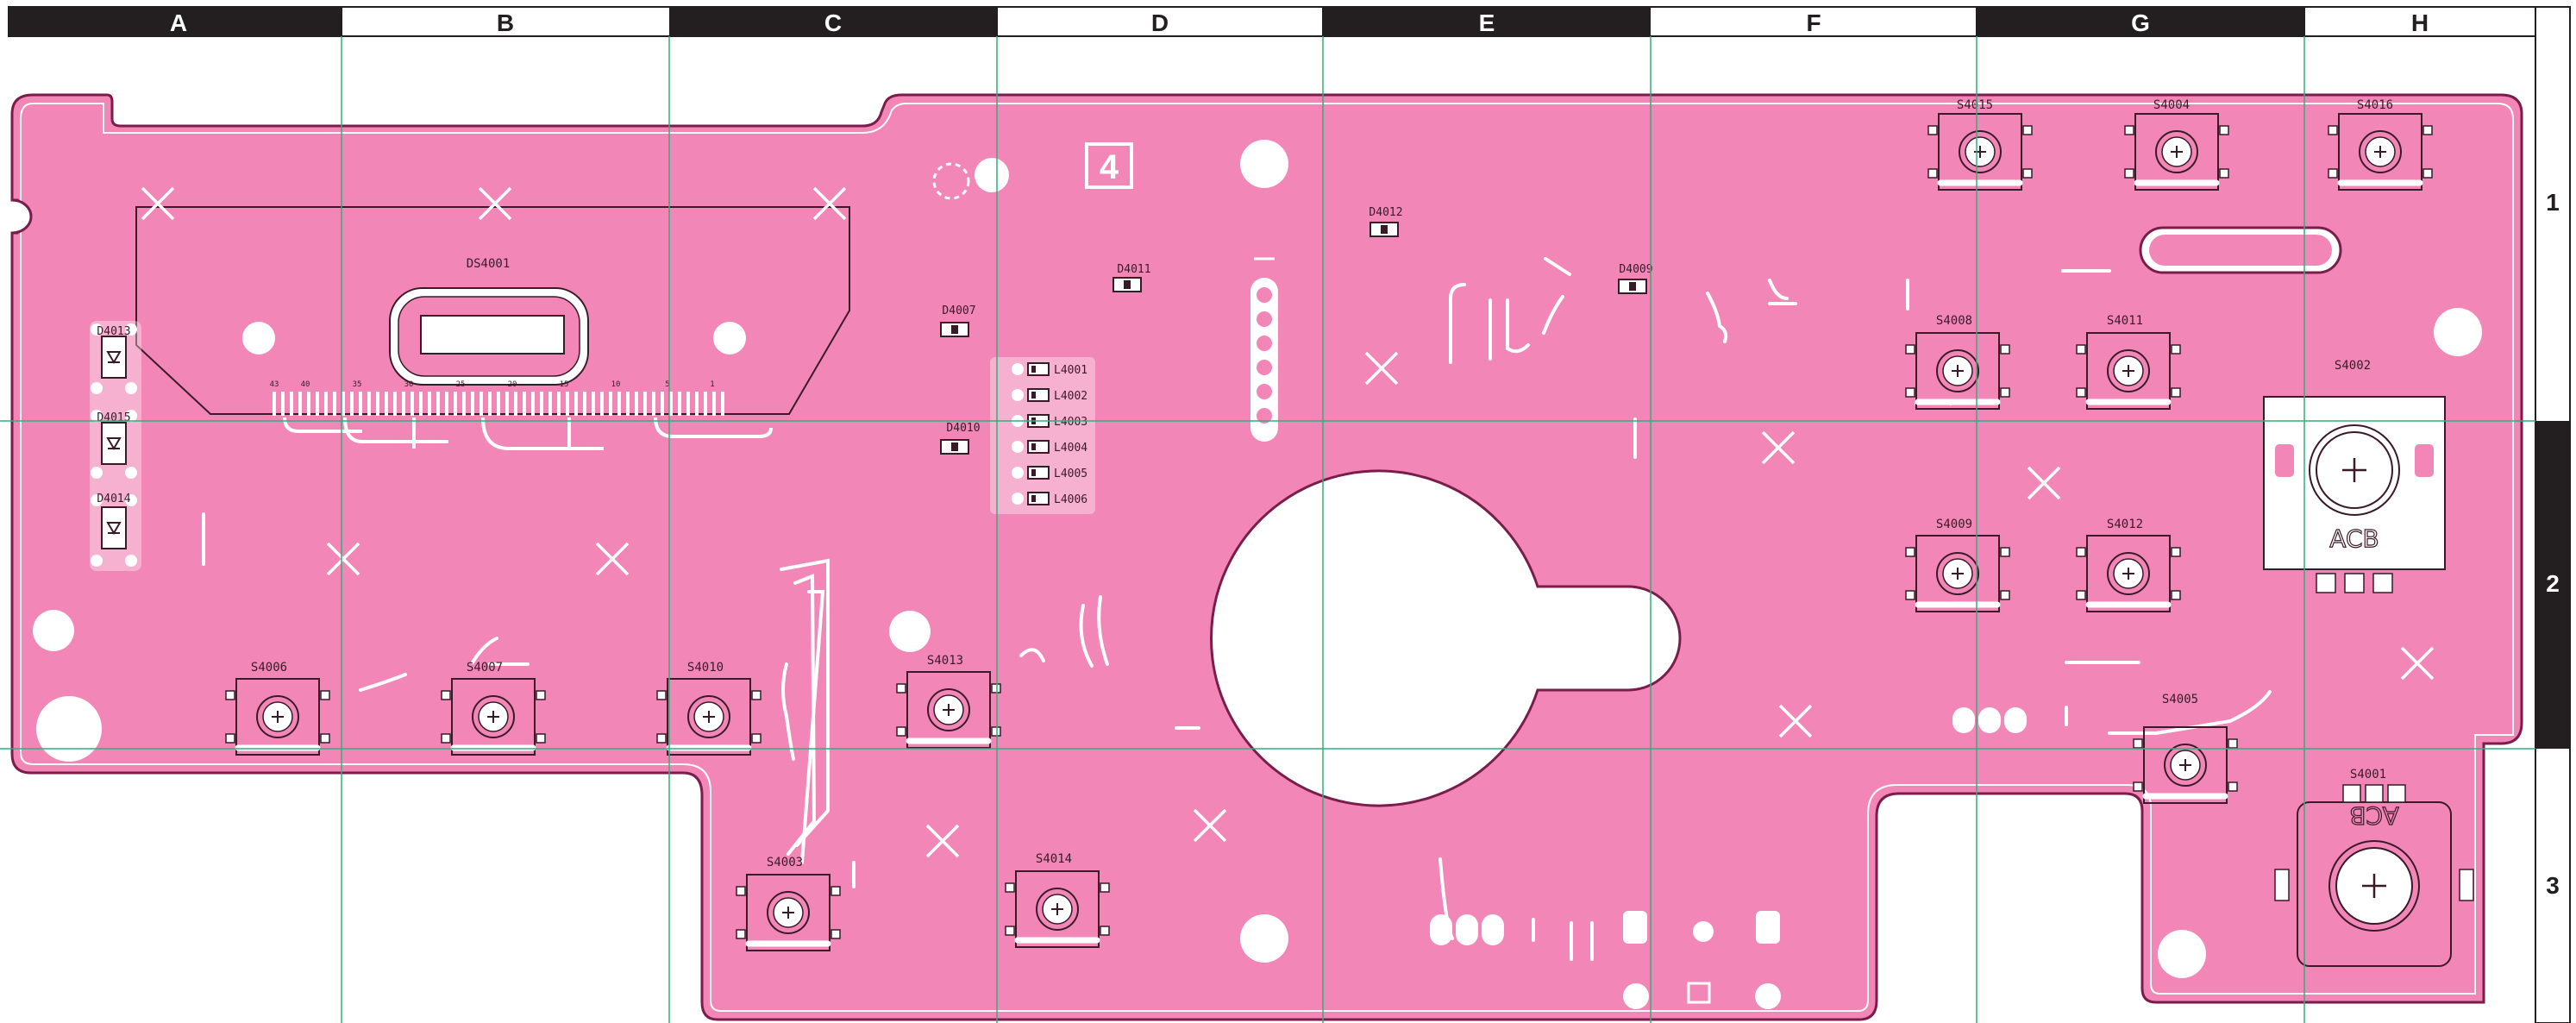 The height and width of the screenshot is (1023, 2576). I want to click on diode-label-d4012: D4012, so click(1385, 212).